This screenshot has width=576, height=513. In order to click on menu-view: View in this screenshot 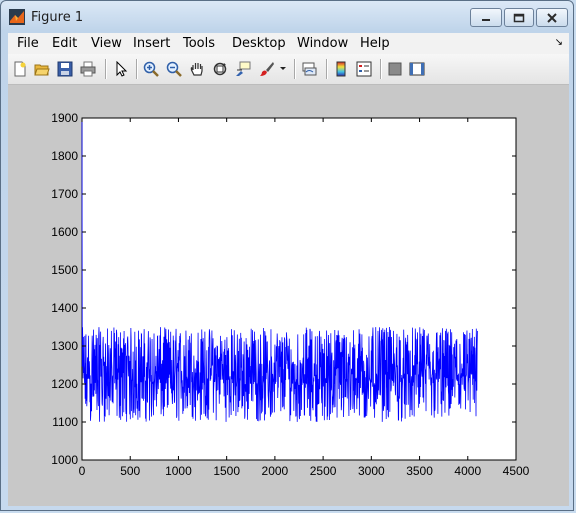, I will do `click(106, 43)`.